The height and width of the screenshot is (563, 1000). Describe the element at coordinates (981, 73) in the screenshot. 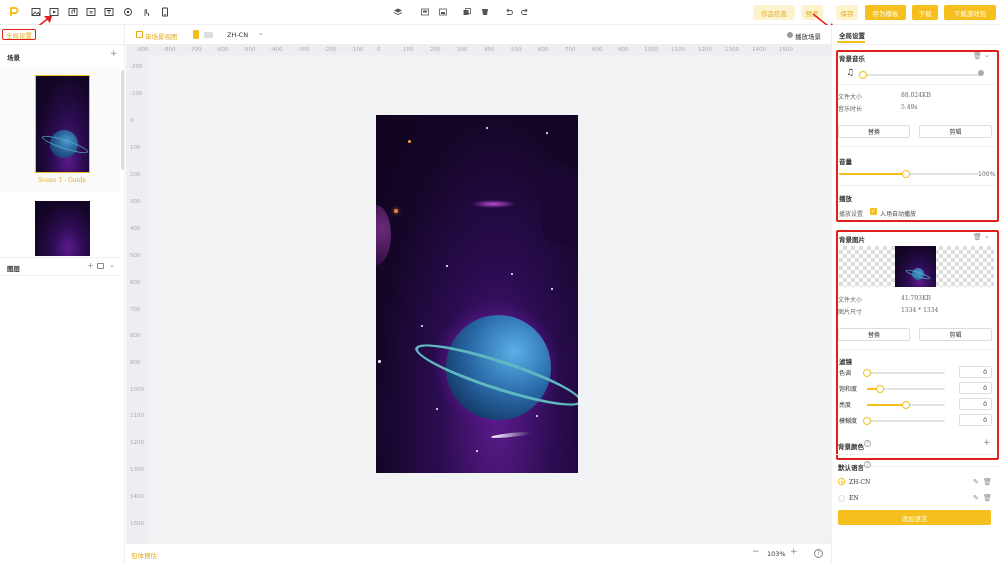

I see `music-play-icon` at that location.